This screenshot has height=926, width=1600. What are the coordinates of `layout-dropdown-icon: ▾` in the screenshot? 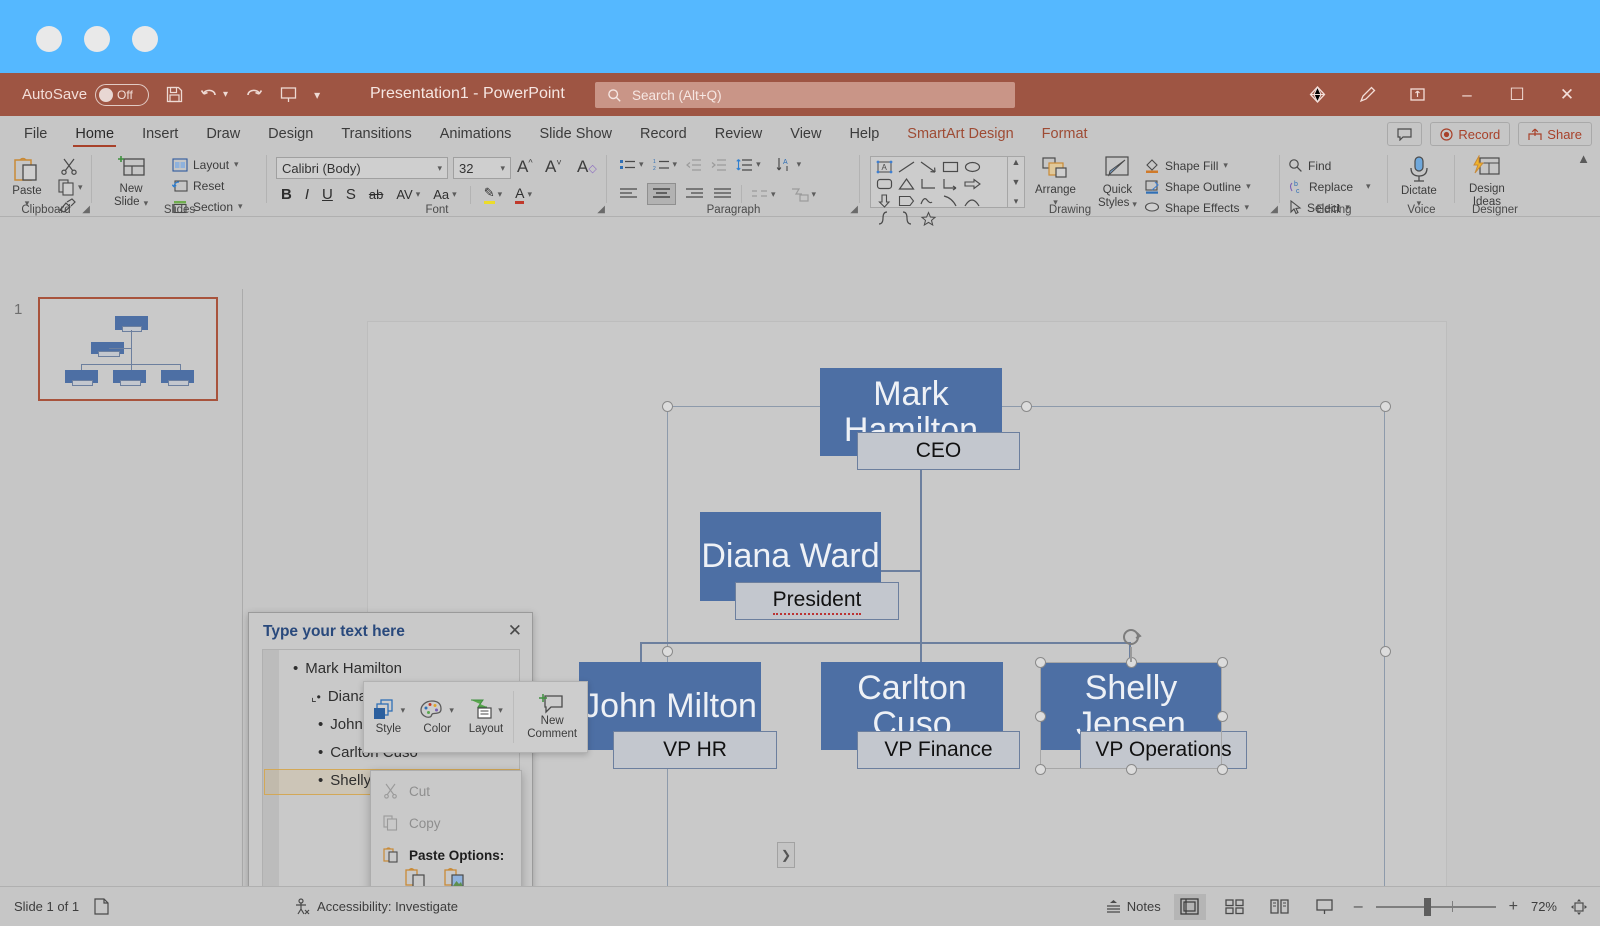 It's located at (236, 164).